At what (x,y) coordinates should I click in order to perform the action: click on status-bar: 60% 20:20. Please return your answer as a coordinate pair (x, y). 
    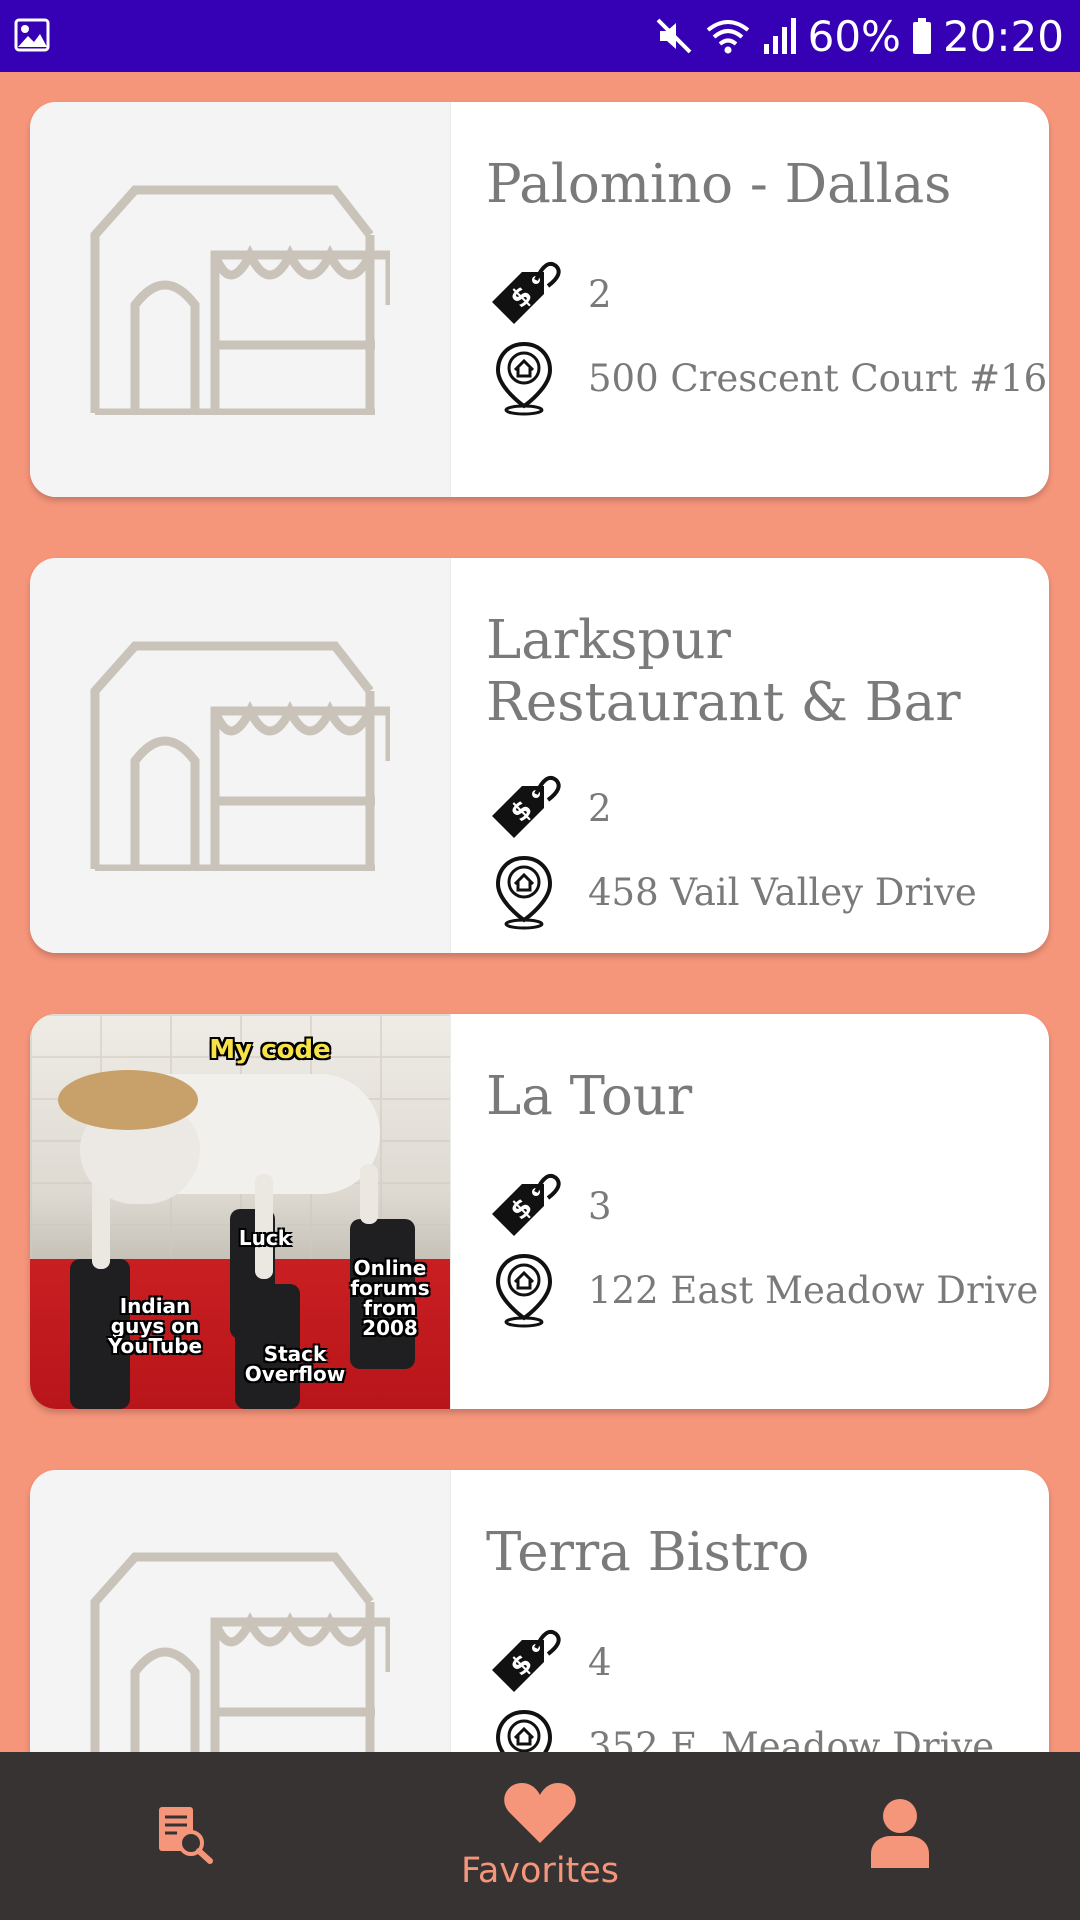
    Looking at the image, I should click on (540, 36).